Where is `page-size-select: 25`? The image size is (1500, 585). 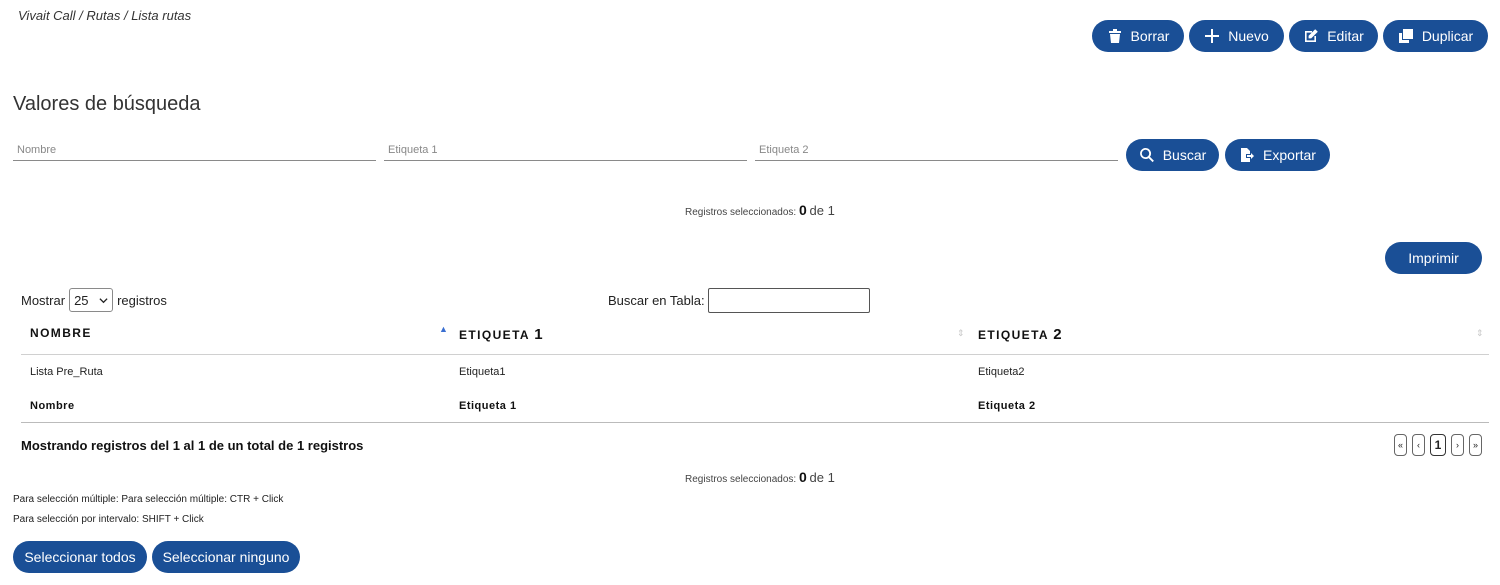 page-size-select: 25 is located at coordinates (91, 300).